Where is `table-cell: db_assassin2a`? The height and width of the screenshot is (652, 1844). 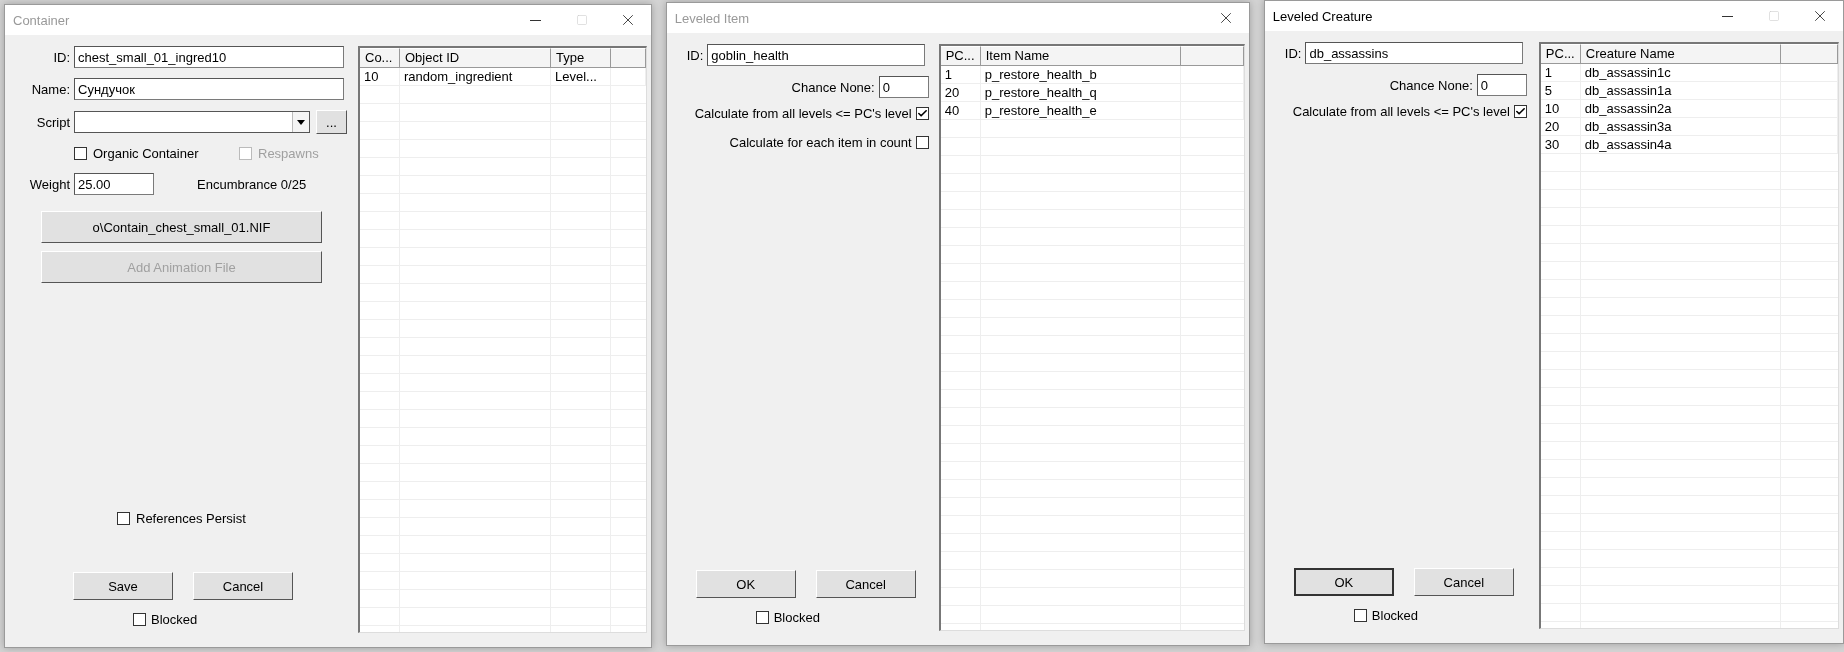
table-cell: db_assassin2a is located at coordinates (1680, 108).